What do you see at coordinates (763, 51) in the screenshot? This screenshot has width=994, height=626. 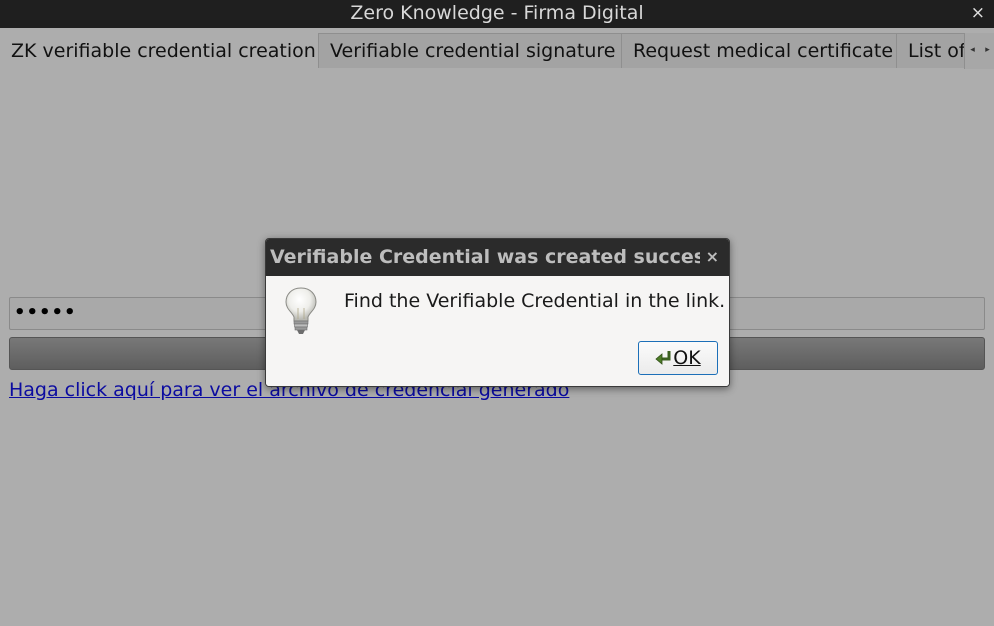 I see `tab-label: Request medical certificate` at bounding box center [763, 51].